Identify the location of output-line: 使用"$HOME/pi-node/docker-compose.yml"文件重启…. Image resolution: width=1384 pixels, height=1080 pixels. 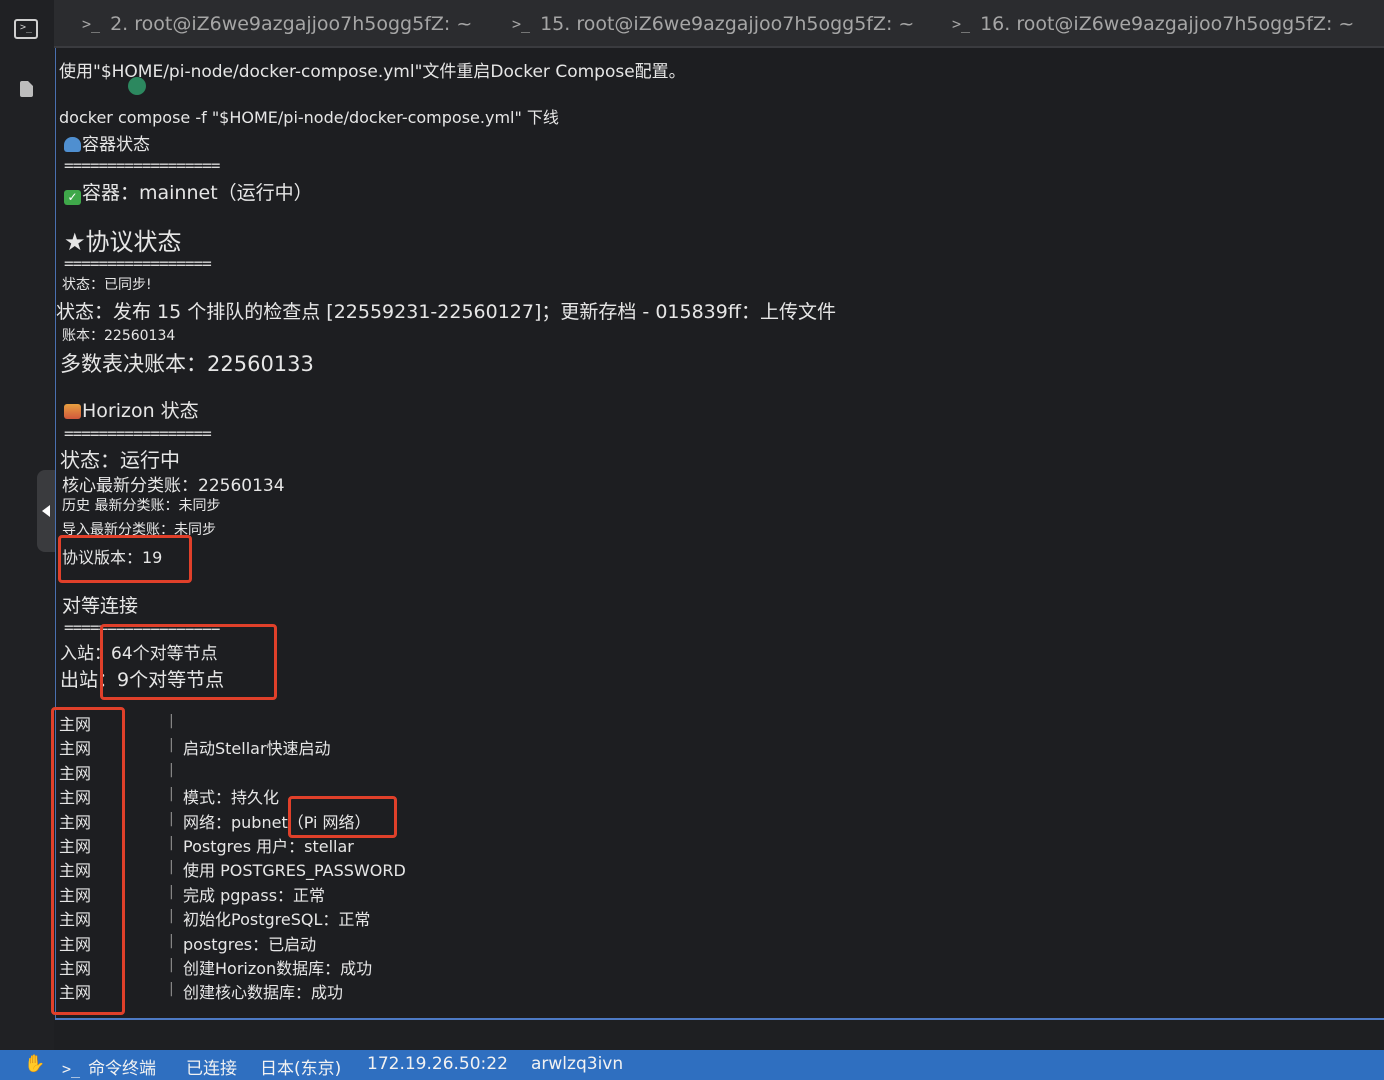
(372, 72).